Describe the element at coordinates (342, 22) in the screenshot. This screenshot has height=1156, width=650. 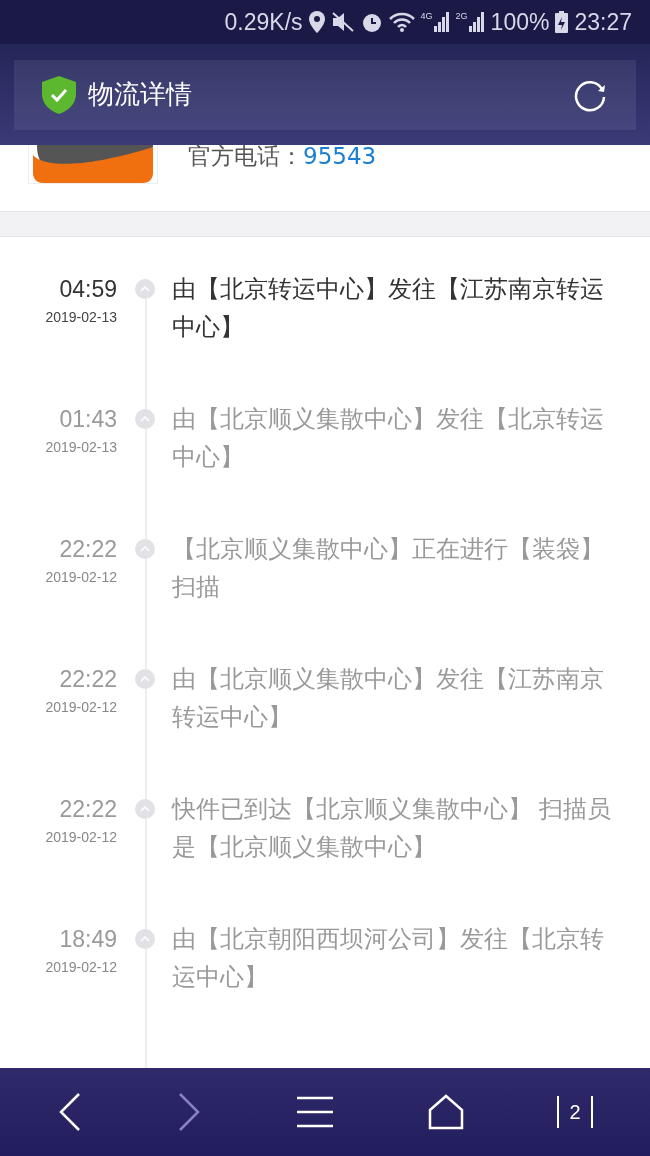
I see `mute-icon` at that location.